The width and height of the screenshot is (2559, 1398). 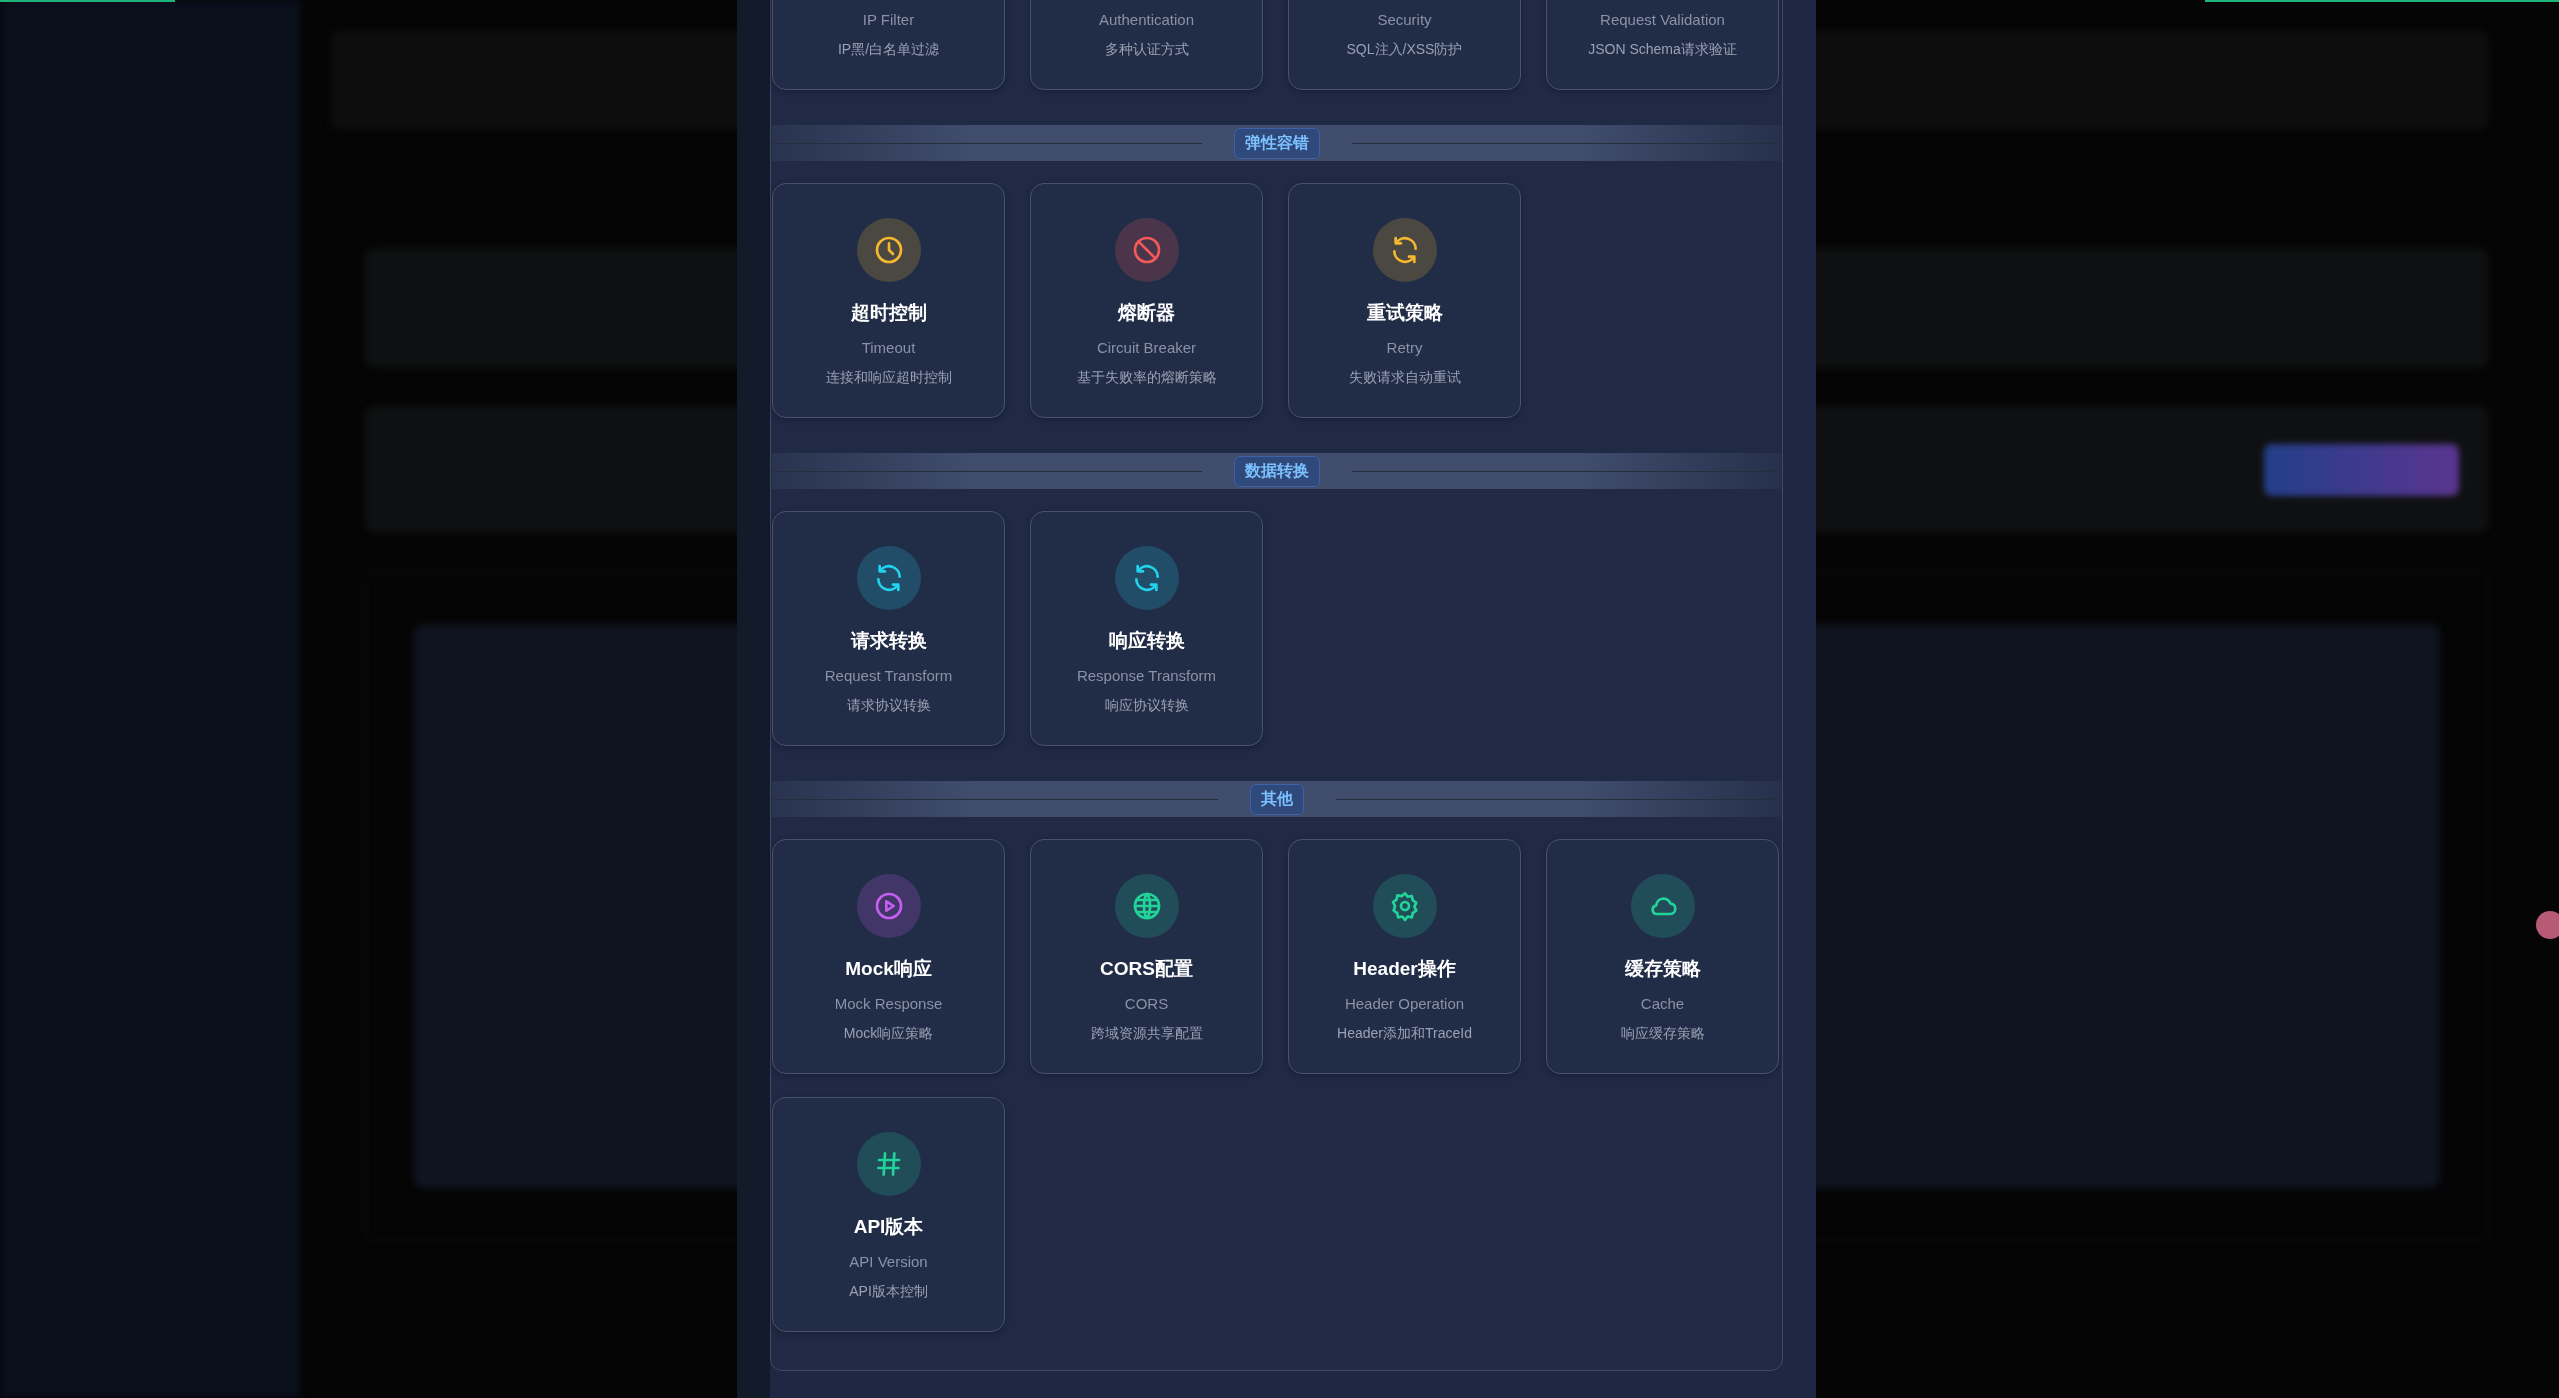 What do you see at coordinates (1276, 143) in the screenshot?
I see `section-label: 弹性容错` at bounding box center [1276, 143].